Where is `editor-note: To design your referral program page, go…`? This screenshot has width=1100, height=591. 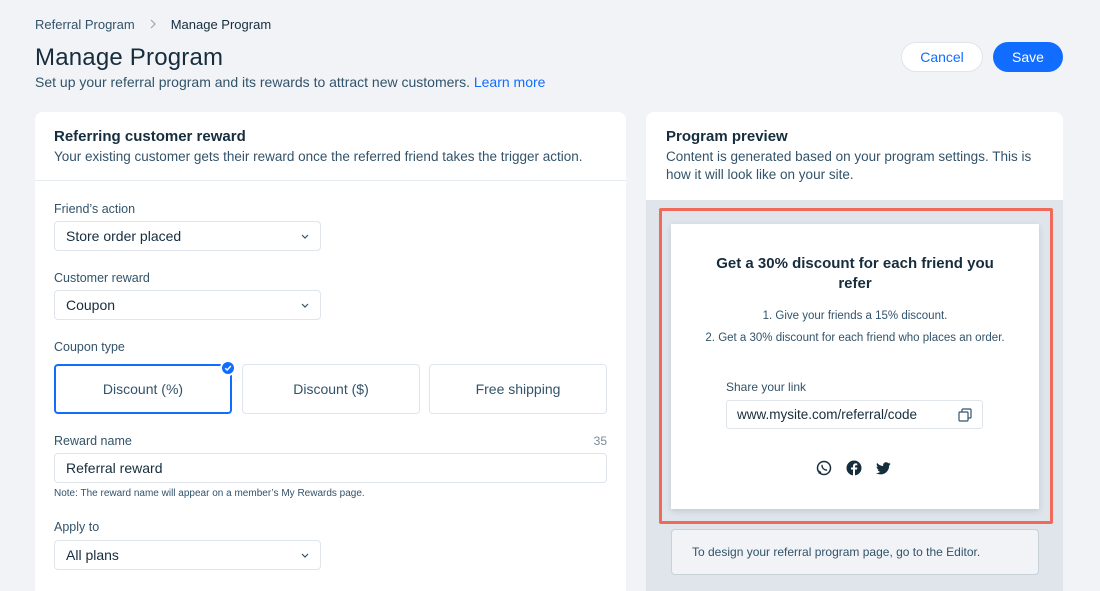 editor-note: To design your referral program page, go… is located at coordinates (855, 552).